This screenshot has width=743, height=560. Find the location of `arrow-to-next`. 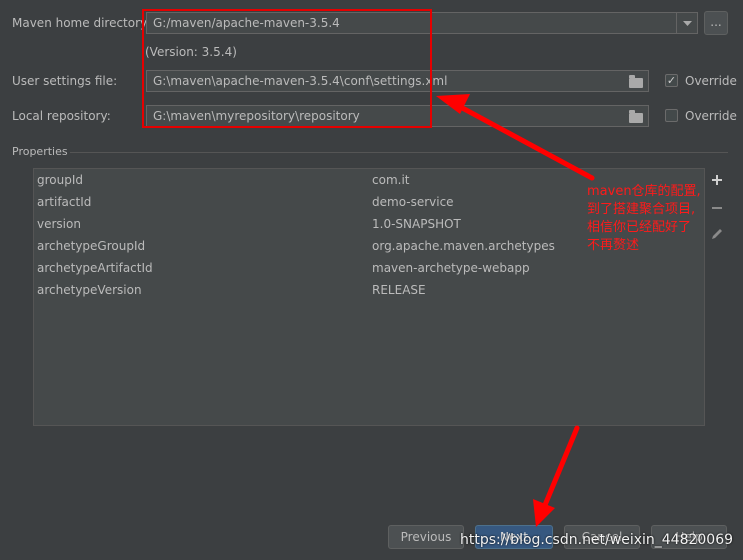

arrow-to-next is located at coordinates (556, 476).